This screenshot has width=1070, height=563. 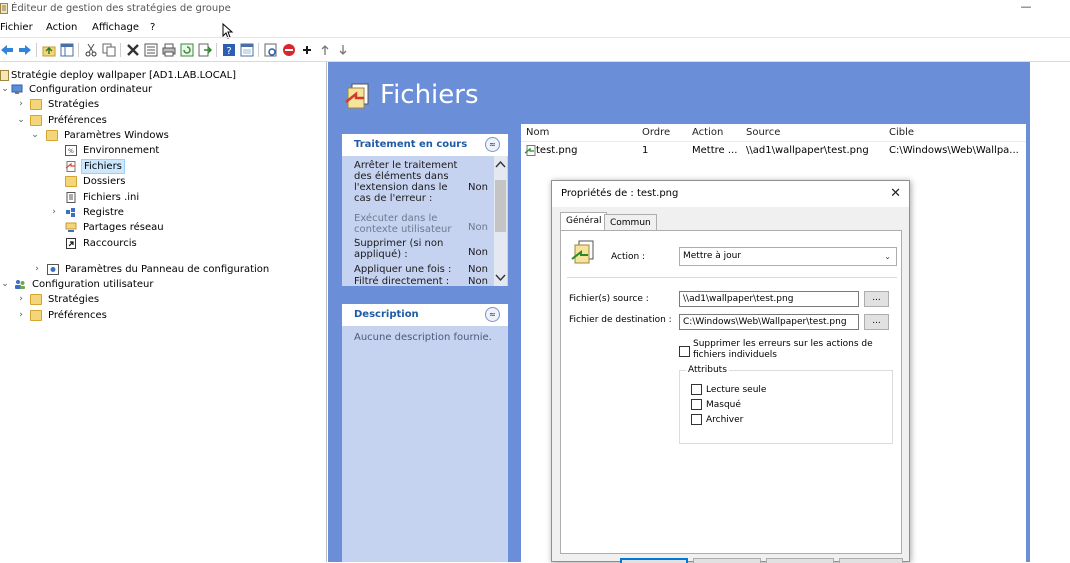 What do you see at coordinates (478, 252) in the screenshot?
I see `setting-remove-value: Non` at bounding box center [478, 252].